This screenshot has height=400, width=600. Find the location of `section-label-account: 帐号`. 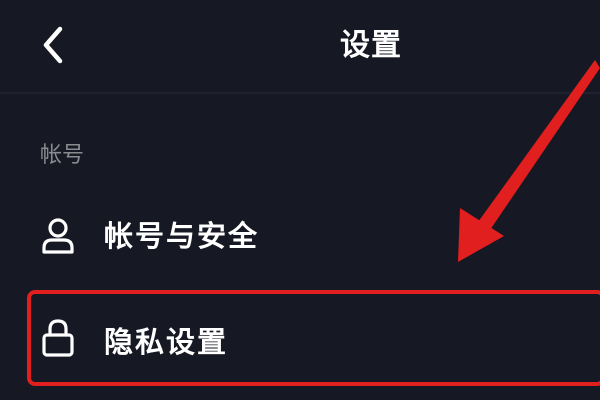

section-label-account: 帐号 is located at coordinates (62, 155).